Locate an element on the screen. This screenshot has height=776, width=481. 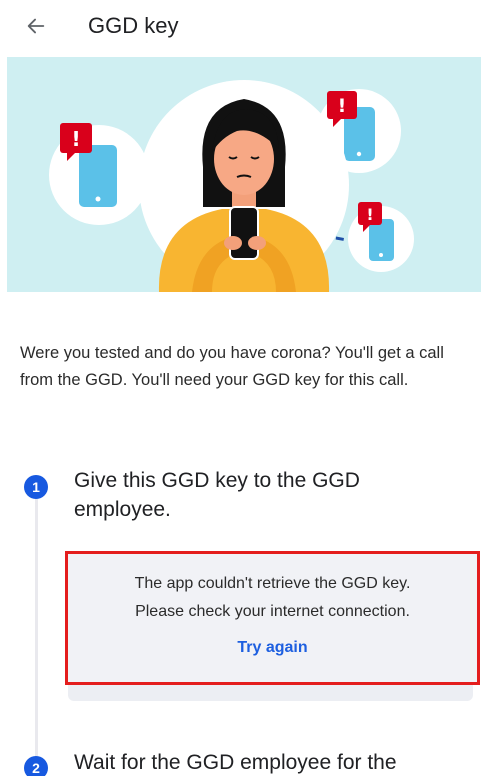
left-phone-notification: ! is located at coordinates (99, 174).